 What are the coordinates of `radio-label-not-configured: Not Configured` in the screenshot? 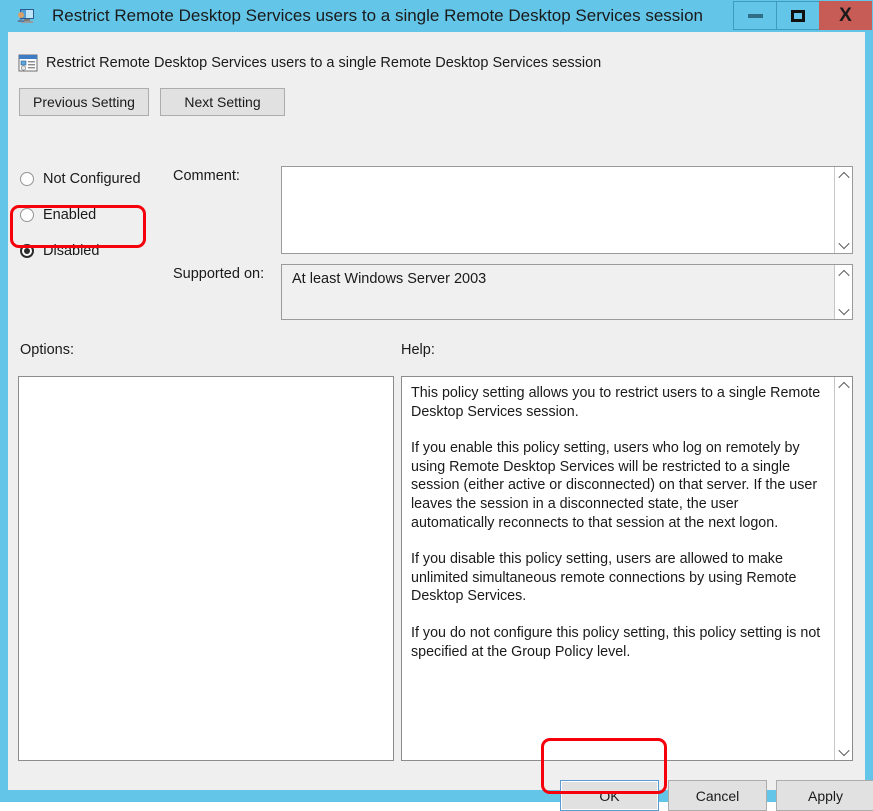 It's located at (92, 179).